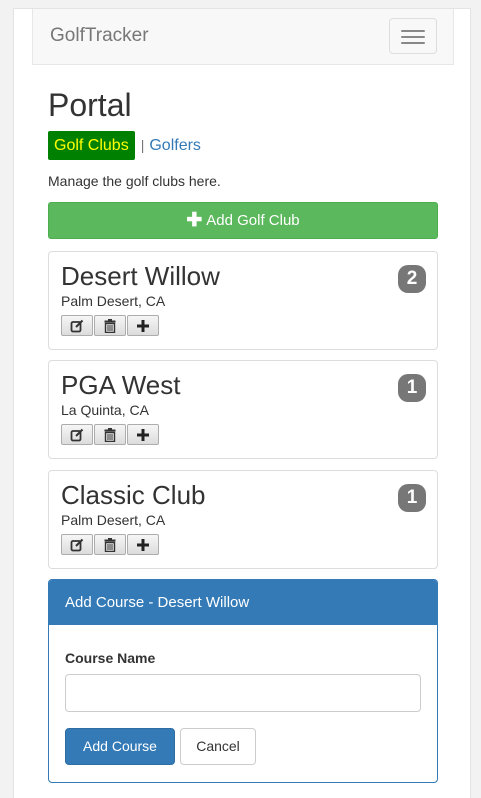  Describe the element at coordinates (99, 36) in the screenshot. I see `brand-link: GolfTracker` at that location.